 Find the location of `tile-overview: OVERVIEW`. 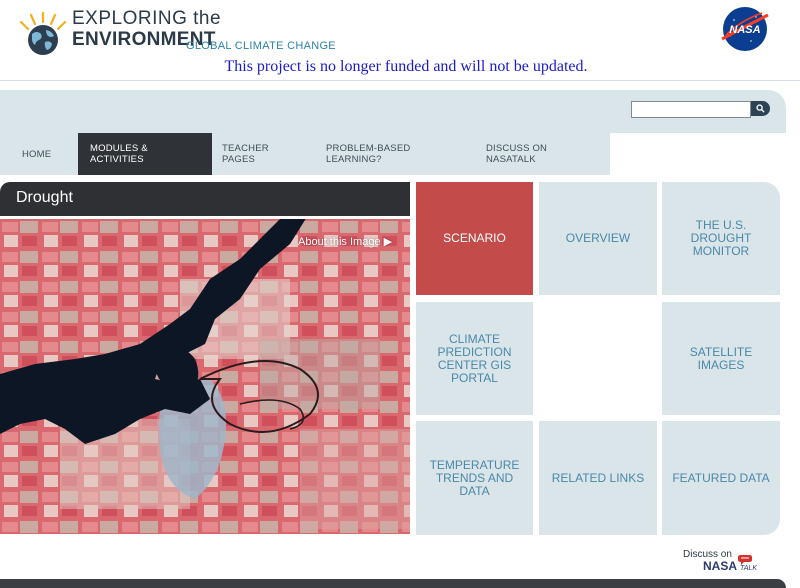

tile-overview: OVERVIEW is located at coordinates (598, 238).